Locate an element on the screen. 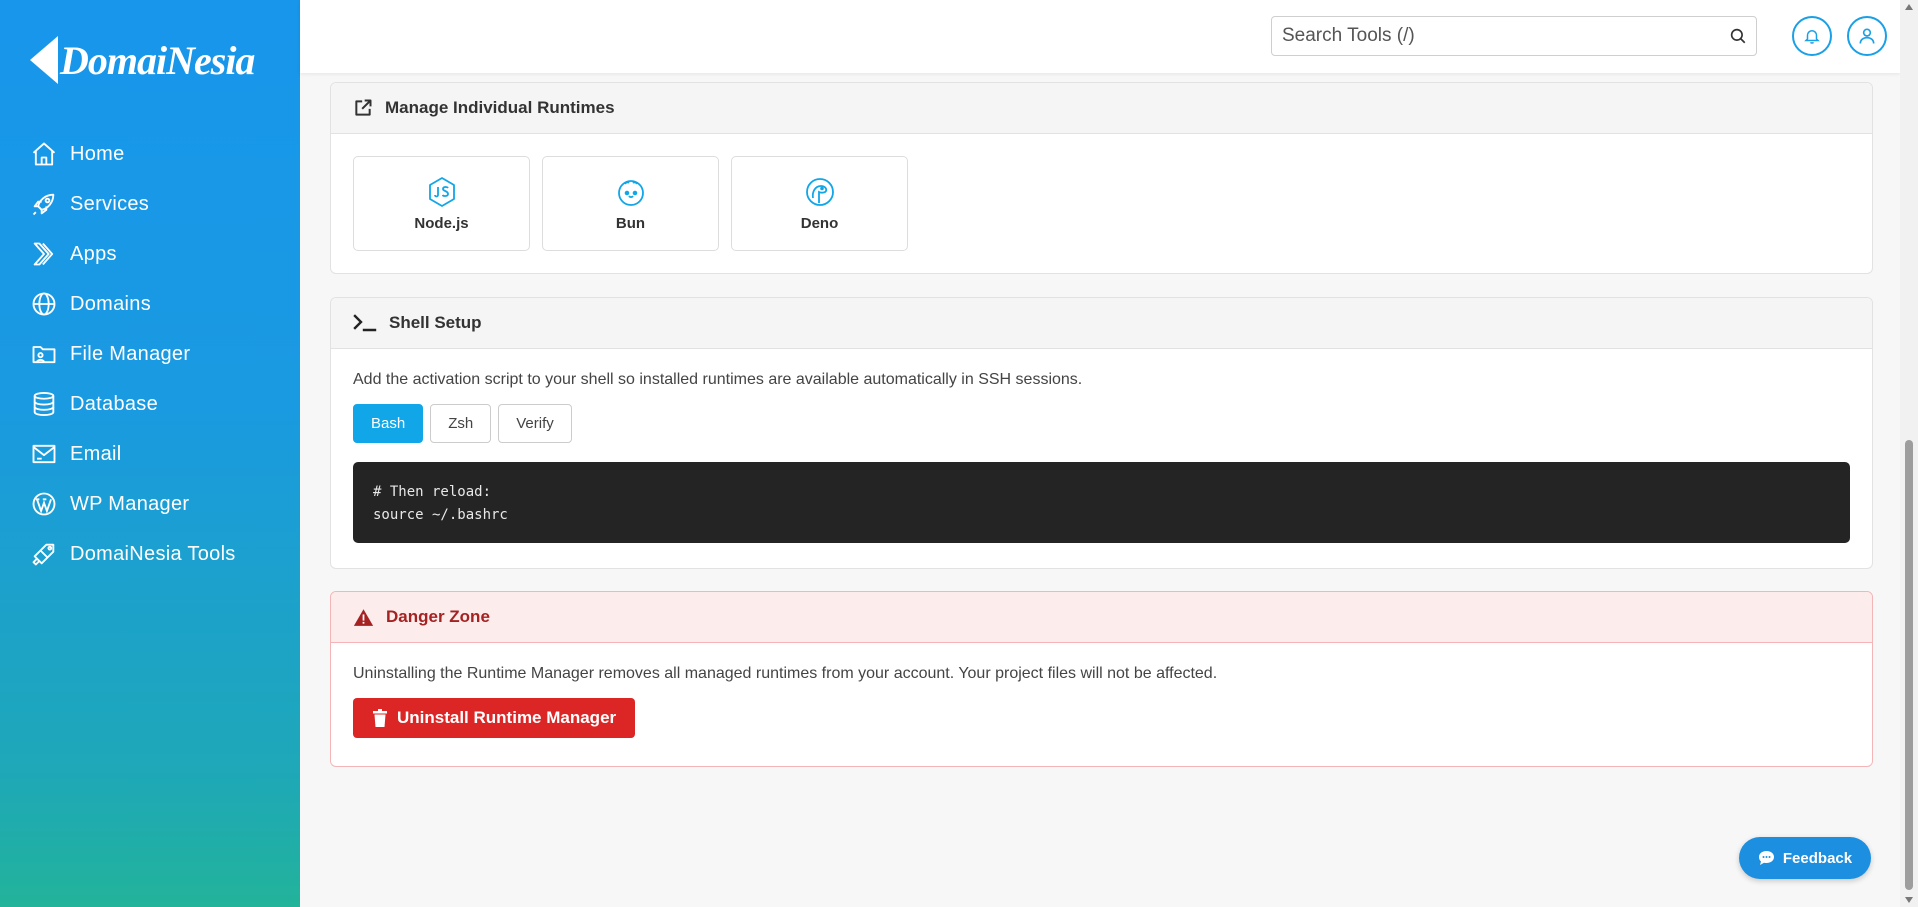 This screenshot has height=907, width=1918. search-icon is located at coordinates (1738, 36).